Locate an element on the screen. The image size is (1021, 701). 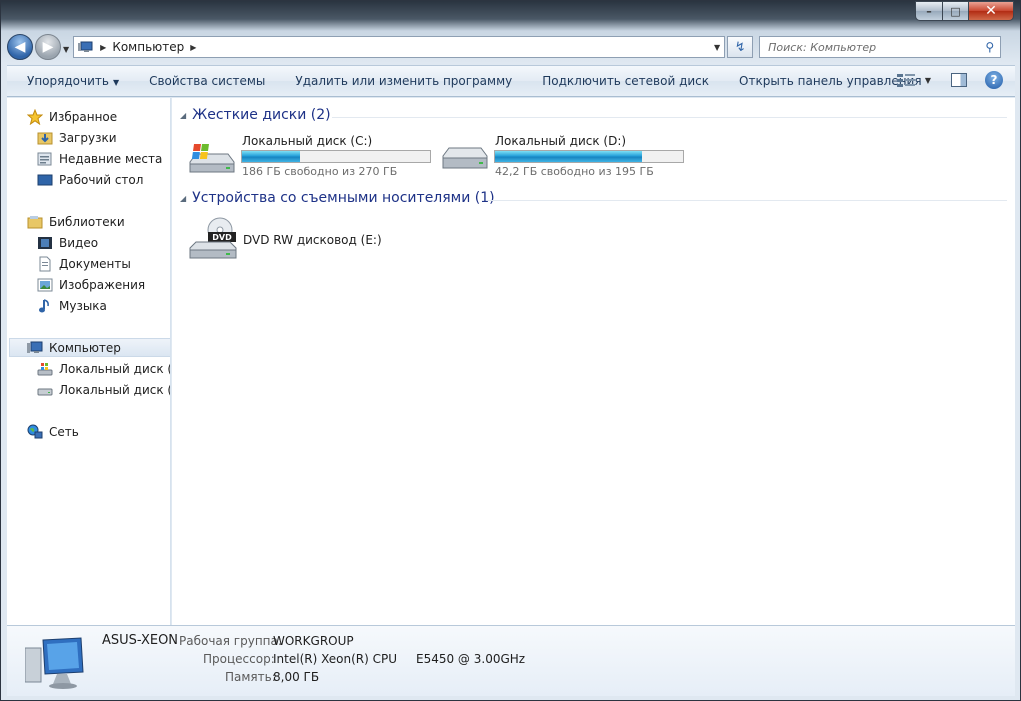
address-dropdown-icon: ▼ is located at coordinates (717, 47).